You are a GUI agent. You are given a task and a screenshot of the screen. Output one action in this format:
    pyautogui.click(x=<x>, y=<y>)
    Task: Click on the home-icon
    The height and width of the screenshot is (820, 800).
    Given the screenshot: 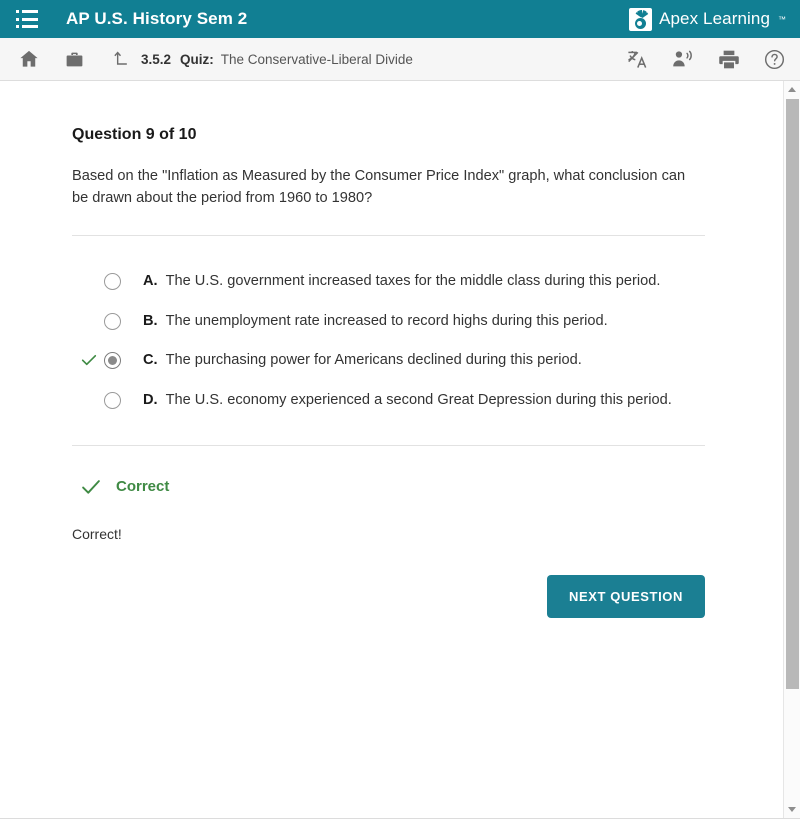 What is the action you would take?
    pyautogui.click(x=29, y=59)
    